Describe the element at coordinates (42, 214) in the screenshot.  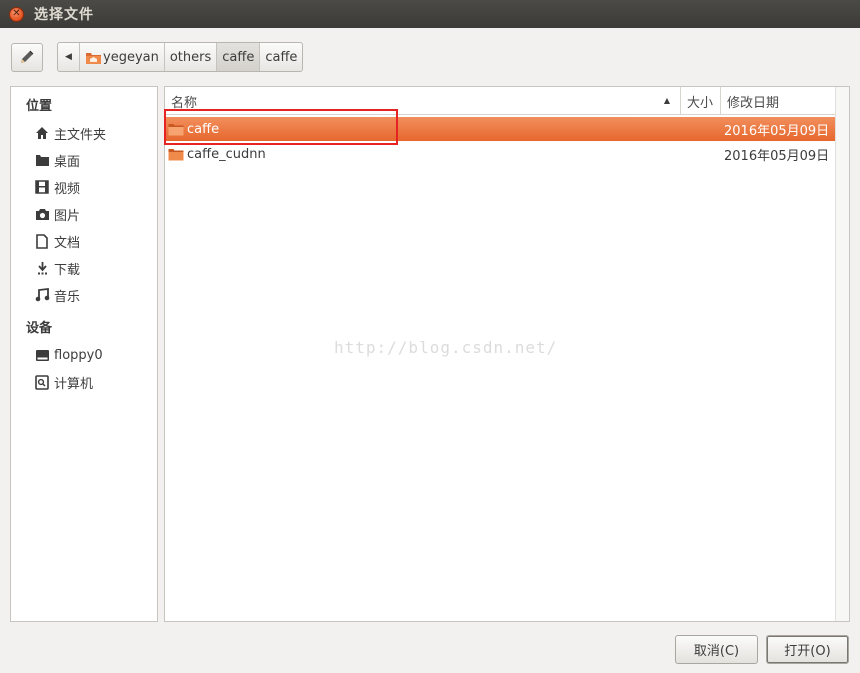
I see `camera-icon` at that location.